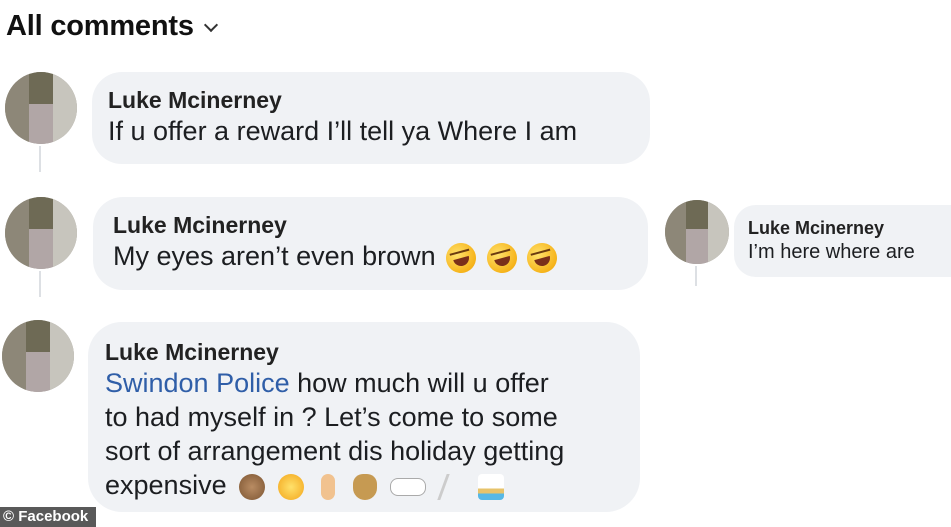 This screenshot has height=527, width=951. Describe the element at coordinates (335, 451) in the screenshot. I see `comment-text: sort of arrangement dis holiday getting` at that location.